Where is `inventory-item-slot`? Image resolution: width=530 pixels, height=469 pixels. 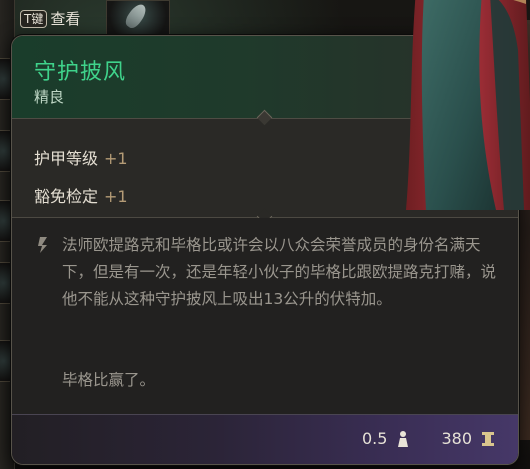 inventory-item-slot is located at coordinates (138, 19).